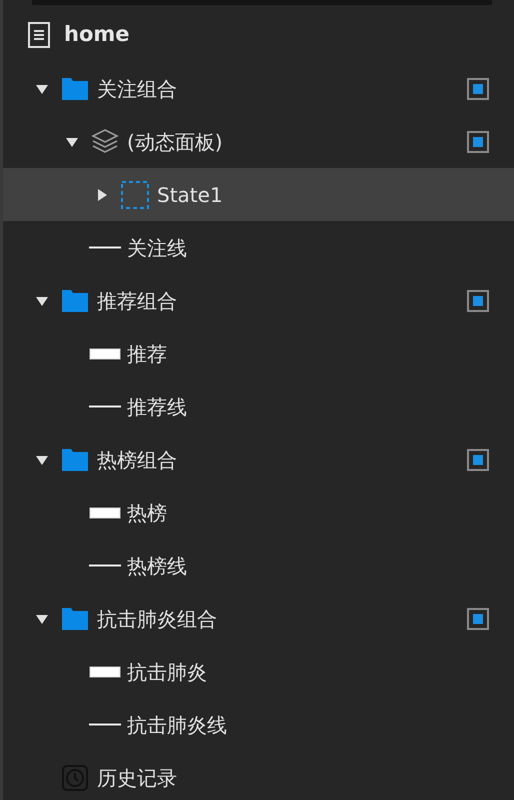 Image resolution: width=514 pixels, height=800 pixels. I want to click on layer-row: 关注组合, so click(258, 88).